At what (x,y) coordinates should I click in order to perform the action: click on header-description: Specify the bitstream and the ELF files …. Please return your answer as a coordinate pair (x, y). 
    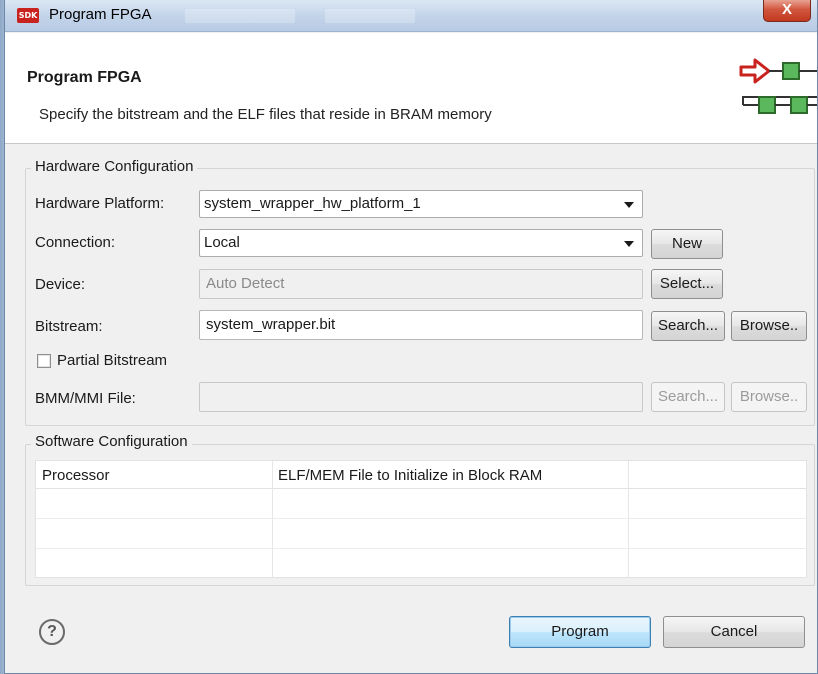
    Looking at the image, I should click on (265, 114).